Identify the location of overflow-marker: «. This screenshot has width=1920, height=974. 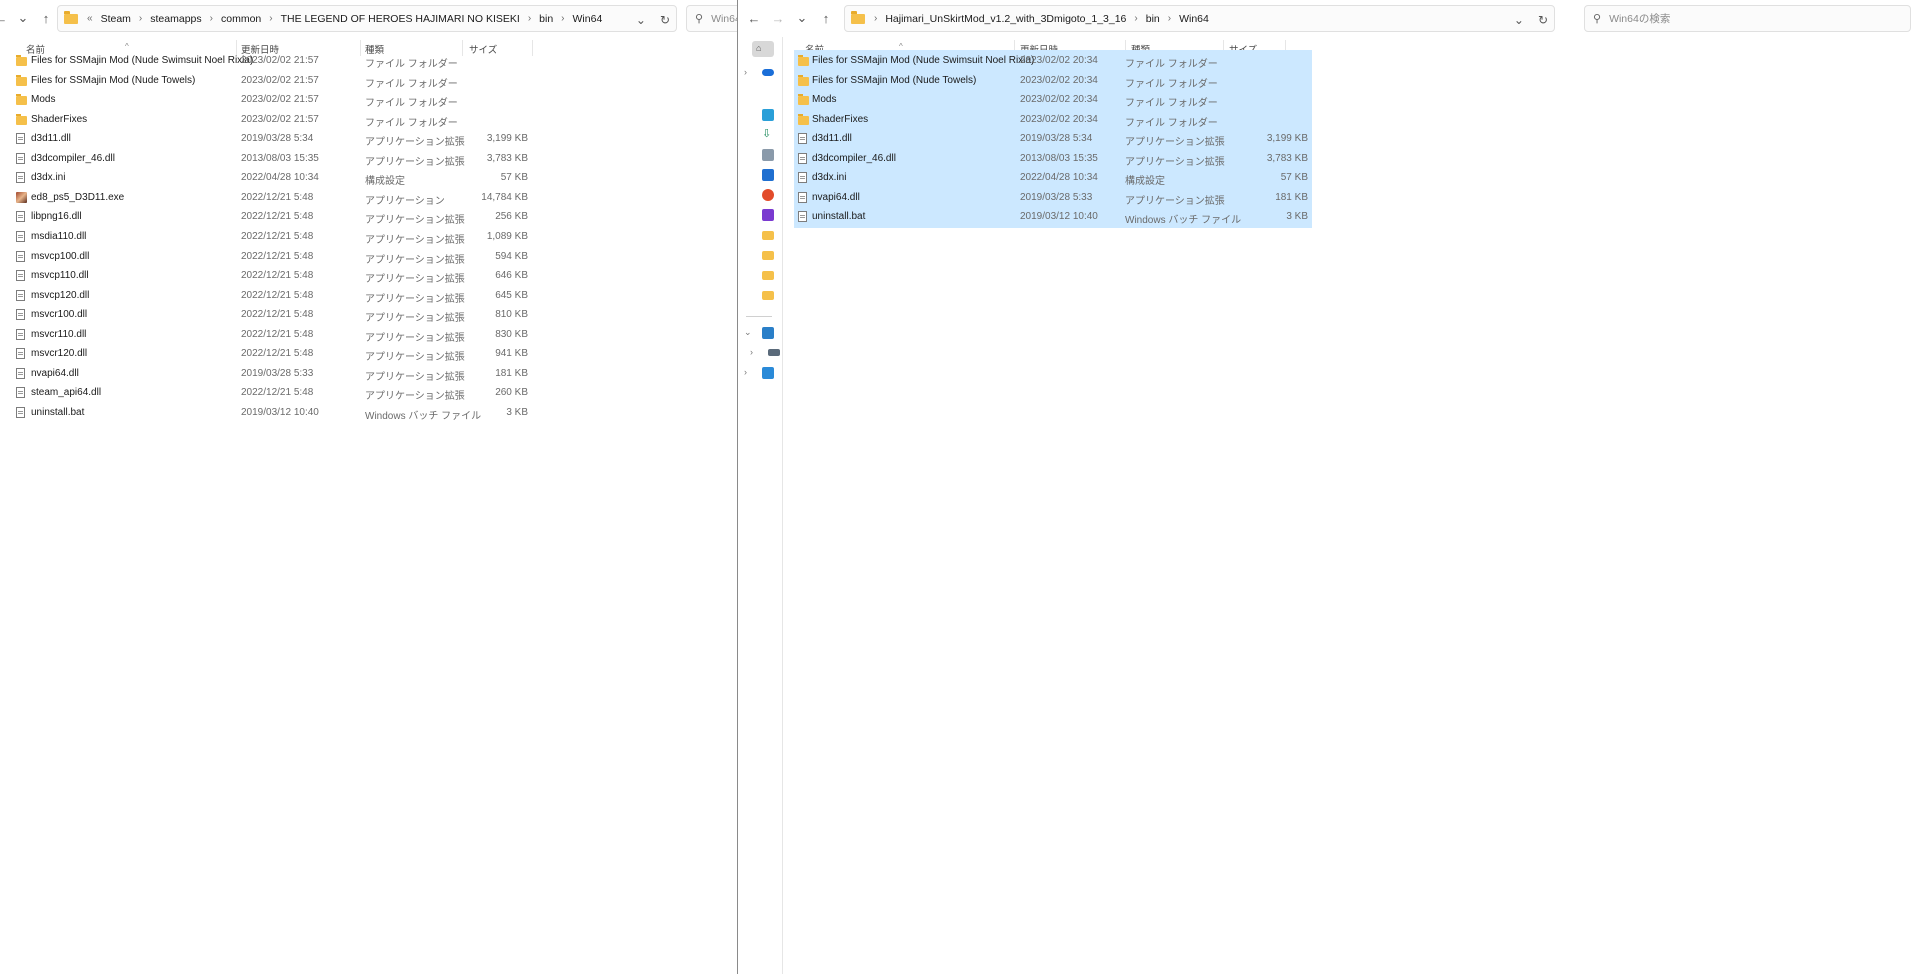
(90, 18).